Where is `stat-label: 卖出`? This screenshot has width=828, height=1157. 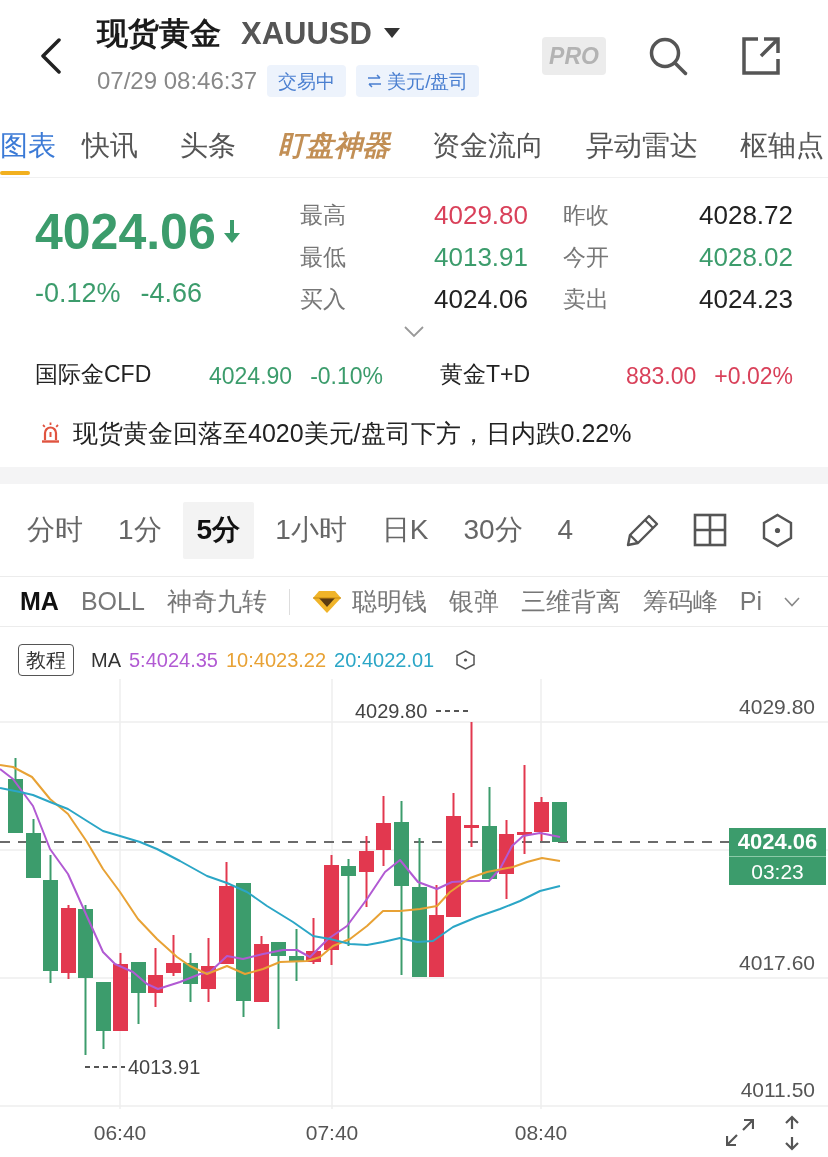
stat-label: 卖出 is located at coordinates (586, 299).